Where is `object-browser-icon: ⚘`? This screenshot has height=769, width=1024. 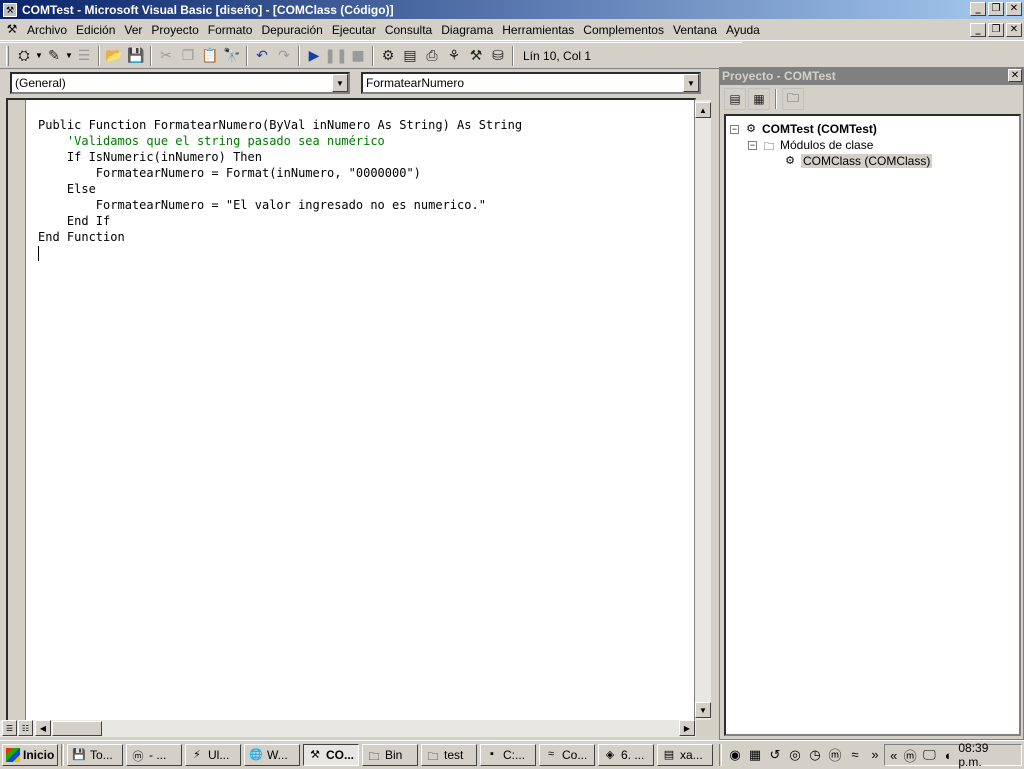
object-browser-icon: ⚘ is located at coordinates (454, 56).